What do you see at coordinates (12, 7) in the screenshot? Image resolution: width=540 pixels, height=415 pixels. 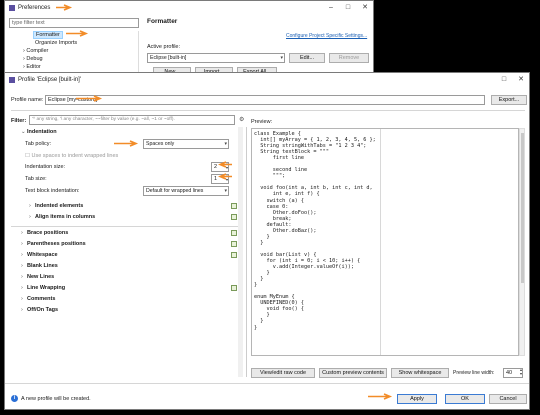 I see `app-icon` at bounding box center [12, 7].